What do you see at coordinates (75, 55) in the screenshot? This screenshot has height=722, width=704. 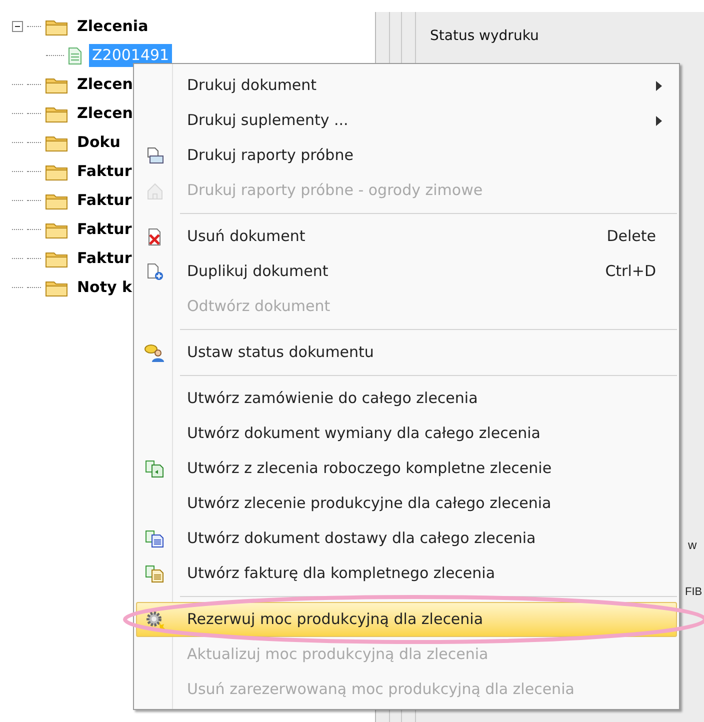 I see `document-icon` at bounding box center [75, 55].